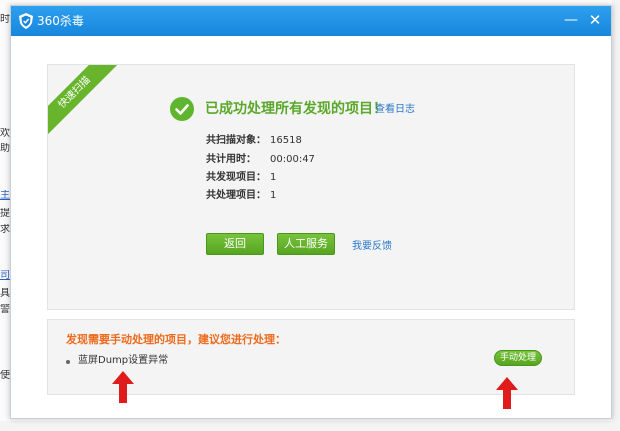 The width and height of the screenshot is (620, 431). Describe the element at coordinates (176, 339) in the screenshot. I see `manual-handling-title: 发现需要手动处理的项目，建议您进行处理：` at that location.